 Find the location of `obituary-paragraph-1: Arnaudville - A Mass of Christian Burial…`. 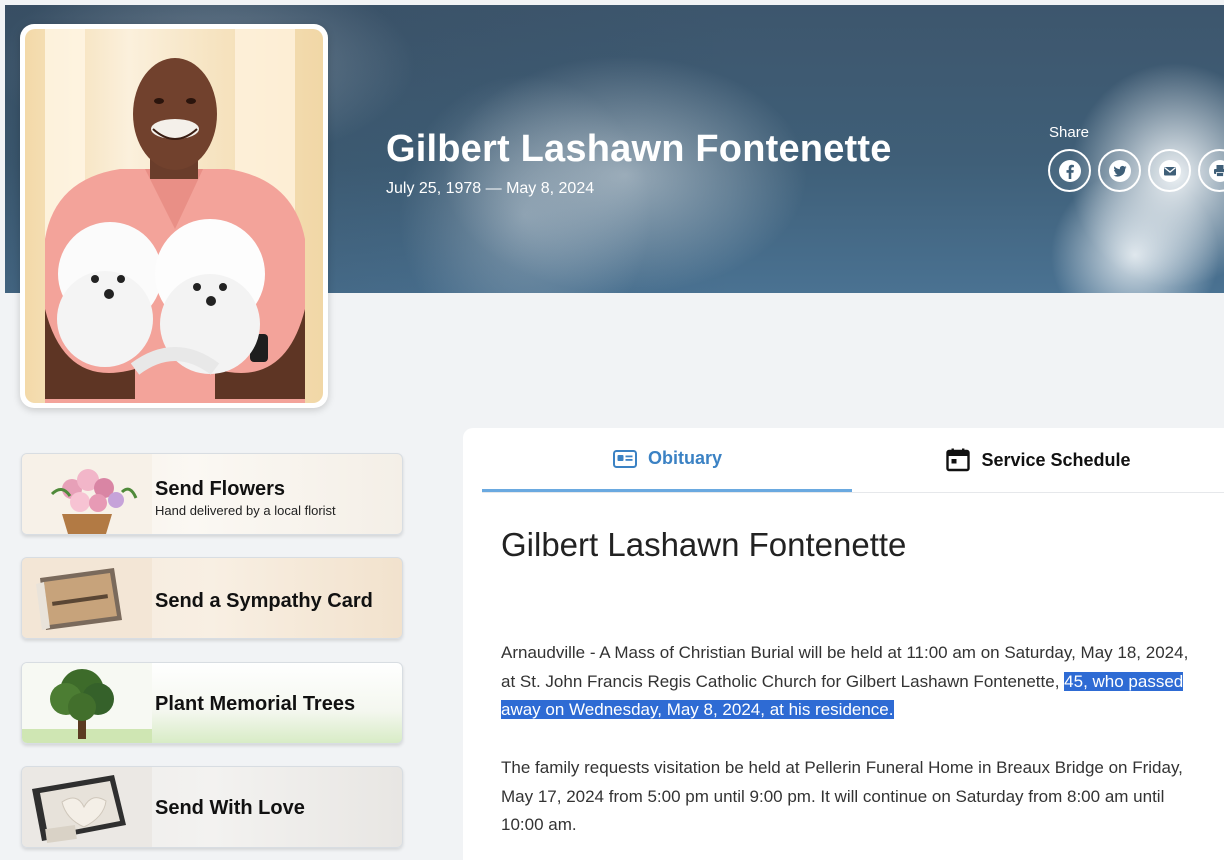

obituary-paragraph-1: Arnaudville - A Mass of Christian Burial… is located at coordinates (853, 682).